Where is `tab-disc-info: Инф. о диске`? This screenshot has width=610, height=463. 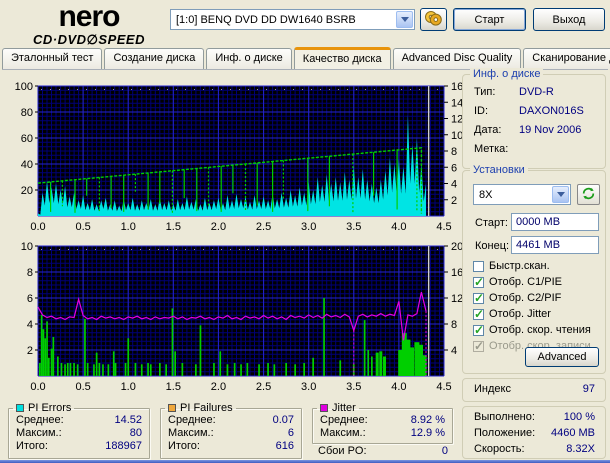
tab-disc-info: Инф. о диске is located at coordinates (249, 58).